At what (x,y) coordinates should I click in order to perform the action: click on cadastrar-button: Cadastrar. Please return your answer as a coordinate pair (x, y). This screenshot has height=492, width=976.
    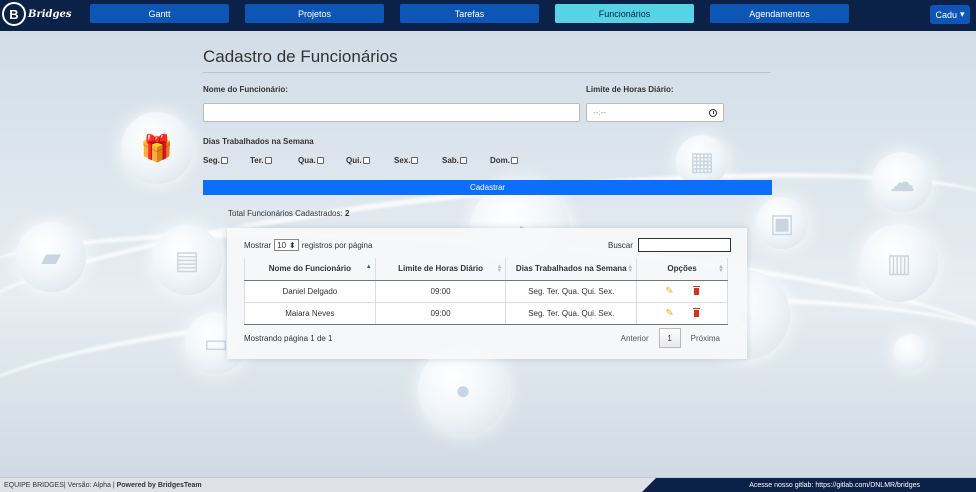
    Looking at the image, I should click on (487, 187).